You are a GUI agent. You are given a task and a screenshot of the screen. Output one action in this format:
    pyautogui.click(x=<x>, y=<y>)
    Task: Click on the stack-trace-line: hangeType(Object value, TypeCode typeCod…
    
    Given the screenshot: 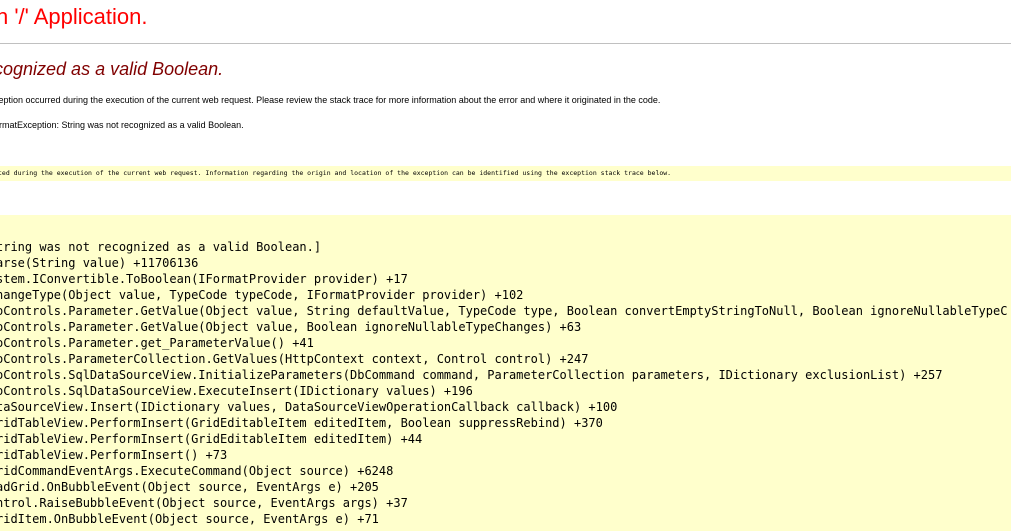 What is the action you would take?
    pyautogui.click(x=262, y=295)
    